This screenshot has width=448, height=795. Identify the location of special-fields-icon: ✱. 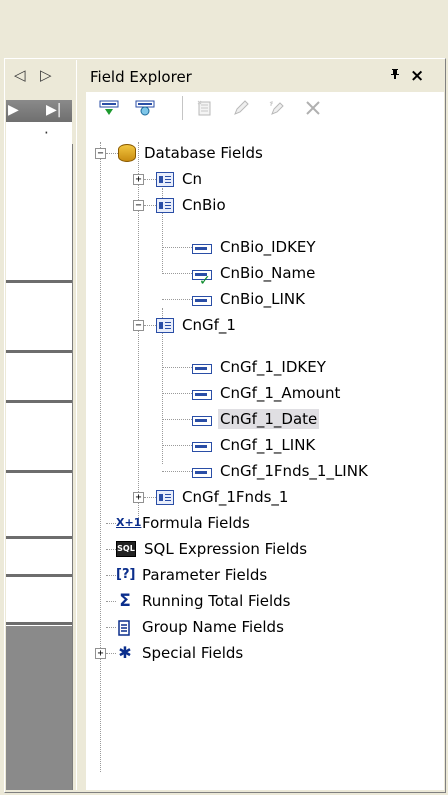
(125, 652).